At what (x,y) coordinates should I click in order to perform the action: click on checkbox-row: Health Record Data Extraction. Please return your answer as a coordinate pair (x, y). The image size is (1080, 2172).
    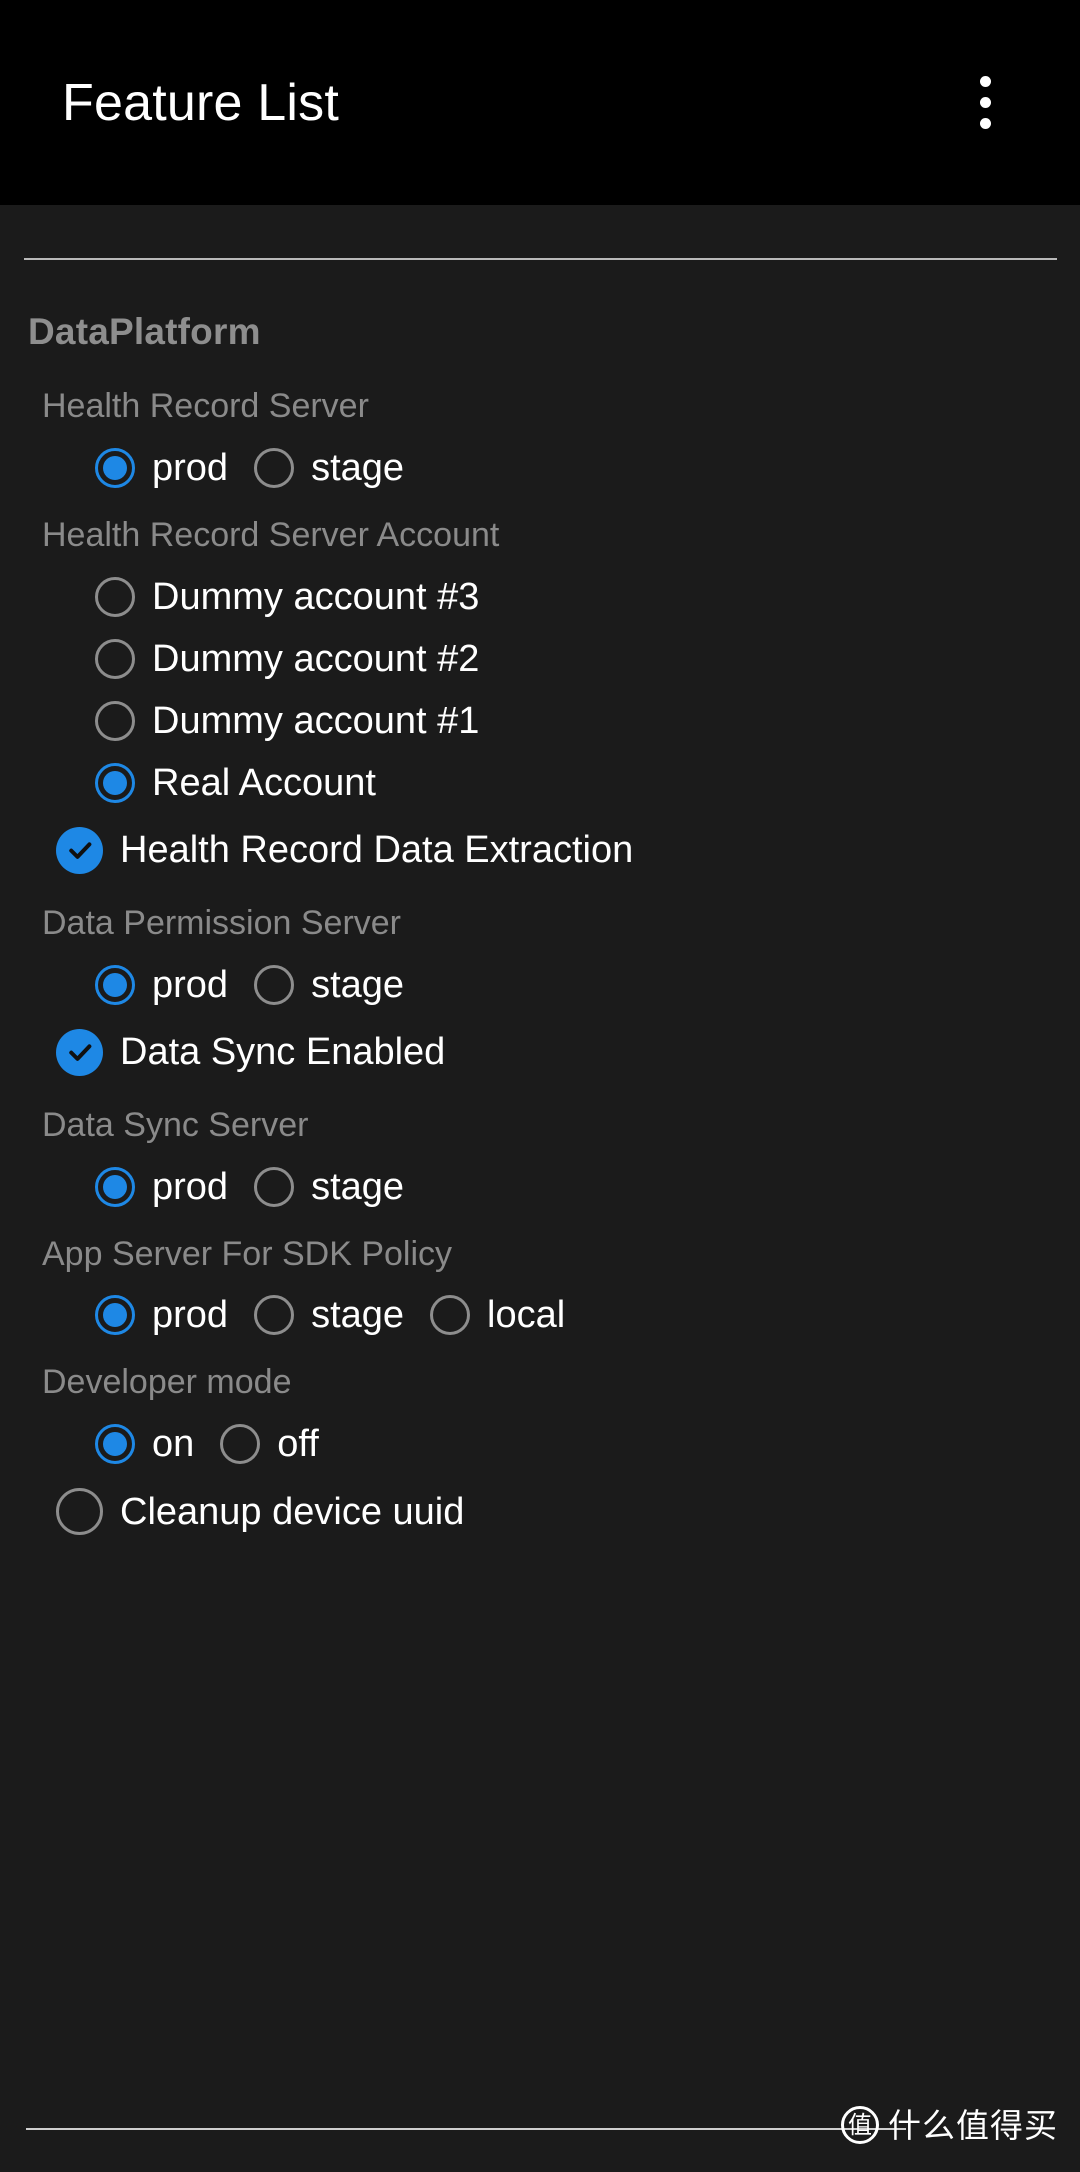
    Looking at the image, I should click on (540, 850).